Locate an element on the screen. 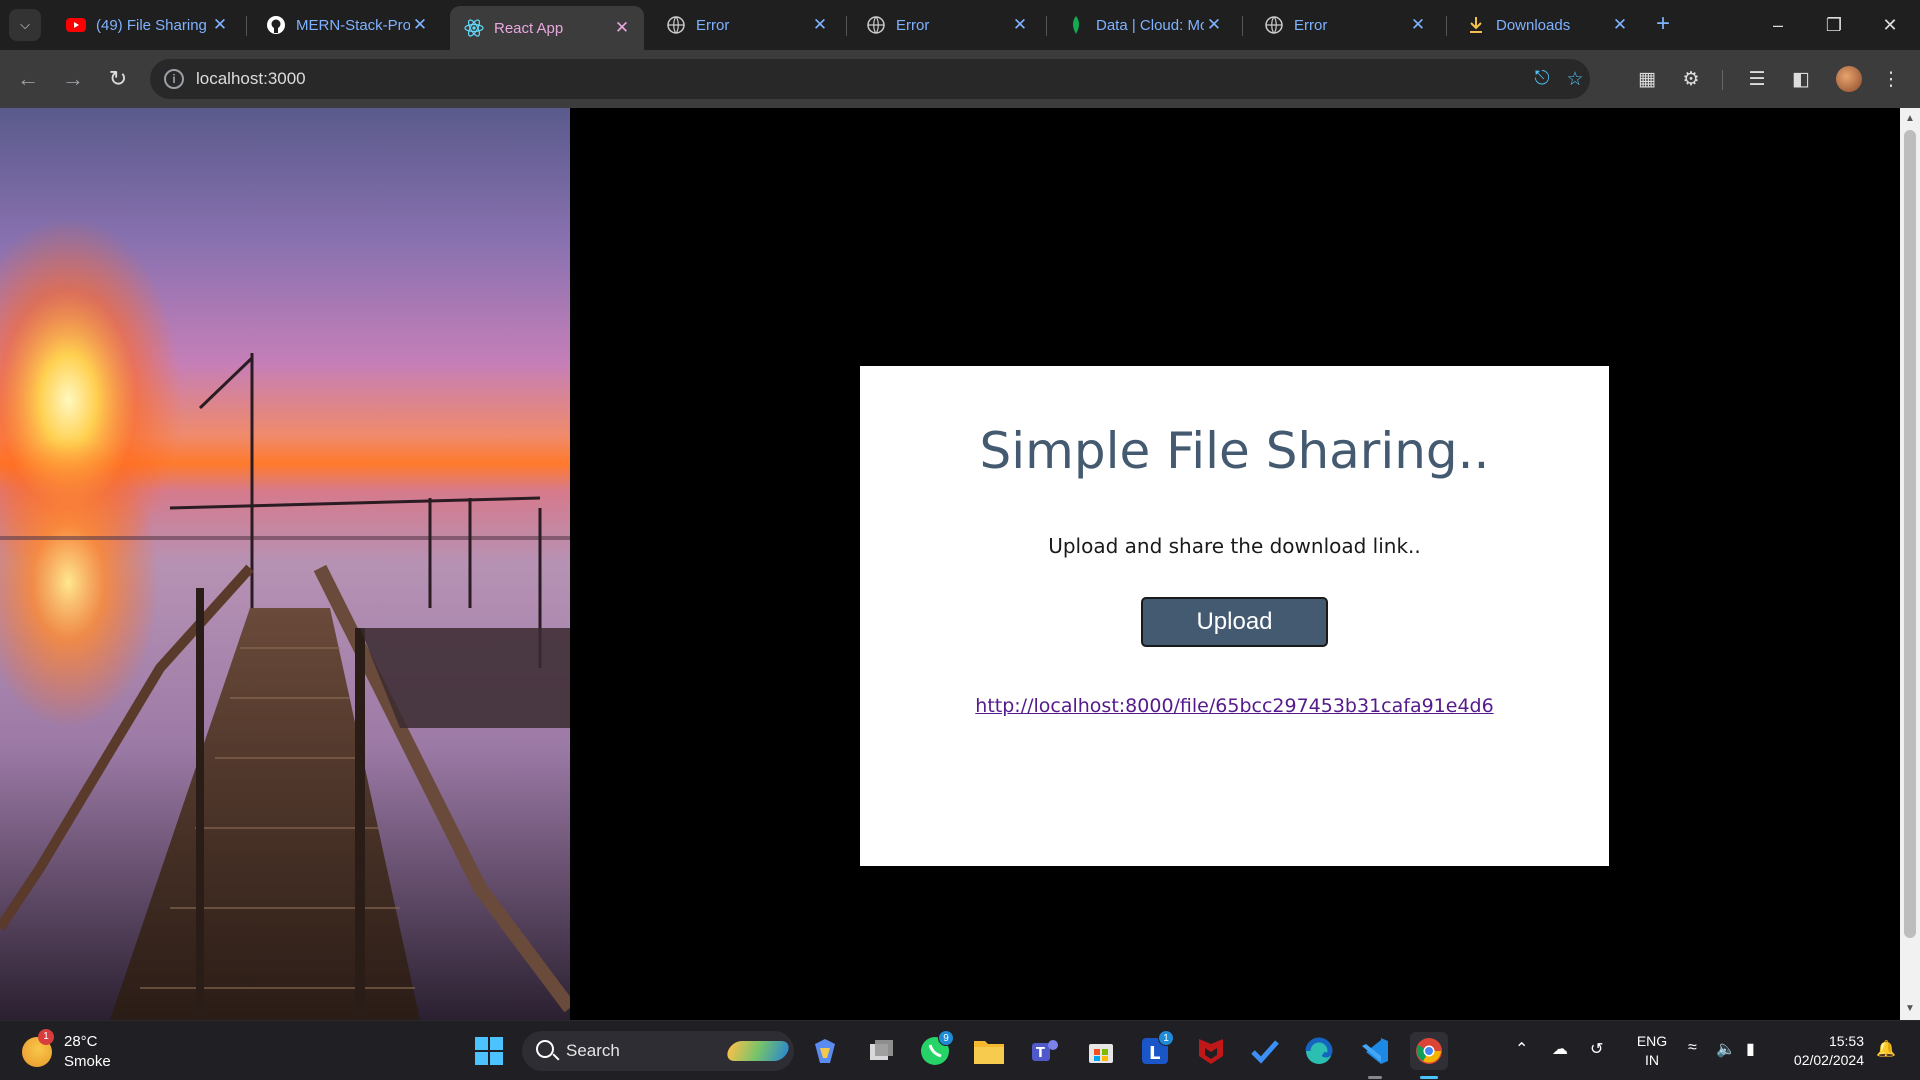  menu-dots-icon: ⋮ is located at coordinates (1891, 79).